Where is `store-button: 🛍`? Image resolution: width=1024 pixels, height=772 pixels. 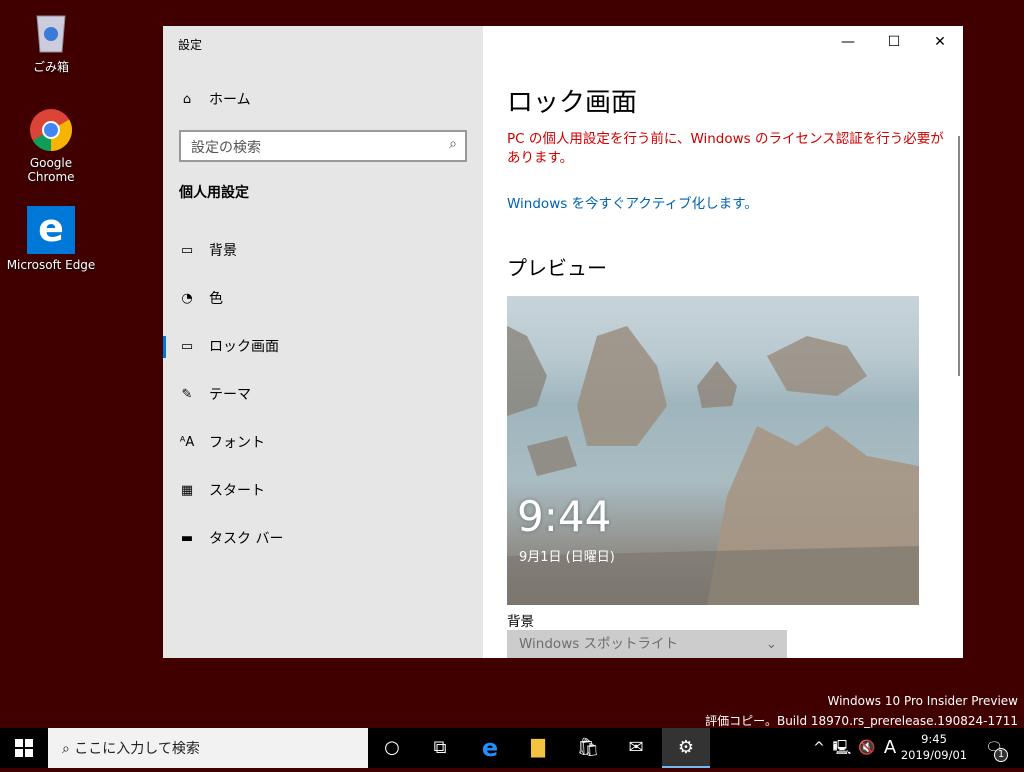 store-button: 🛍 is located at coordinates (588, 748).